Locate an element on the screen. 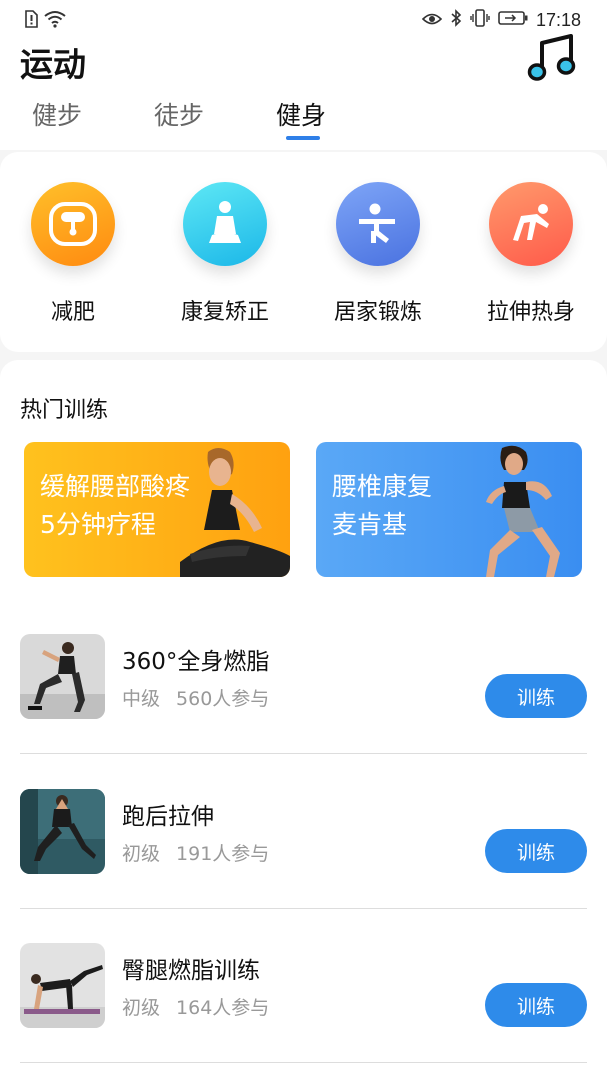 Image resolution: width=607 pixels, height=1080 pixels. course-item: 臀腿燃脂训练 初级 164人参与 训练 is located at coordinates (303, 1011).